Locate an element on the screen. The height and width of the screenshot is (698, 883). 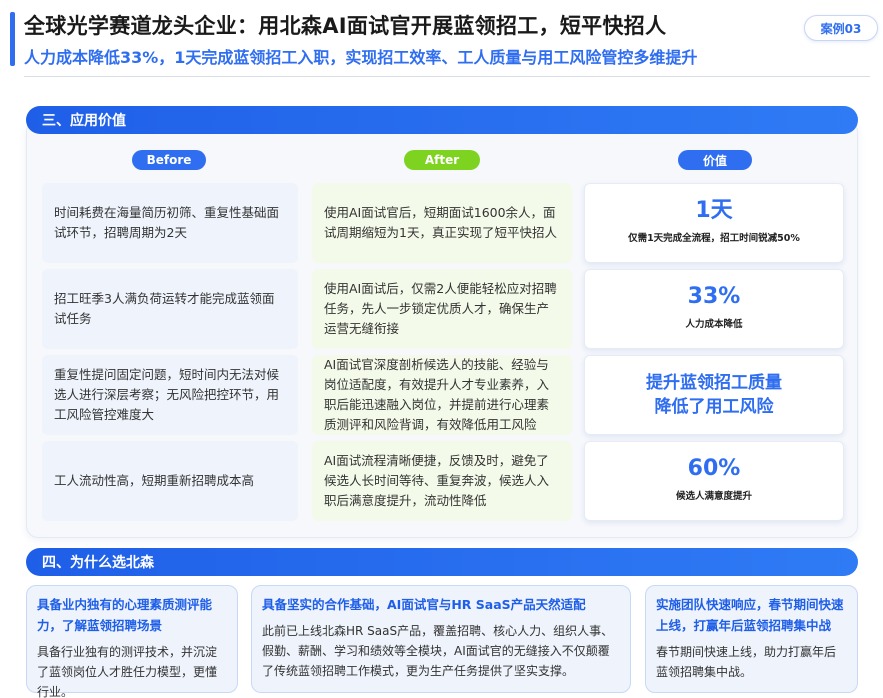
header-divider is located at coordinates (447, 76).